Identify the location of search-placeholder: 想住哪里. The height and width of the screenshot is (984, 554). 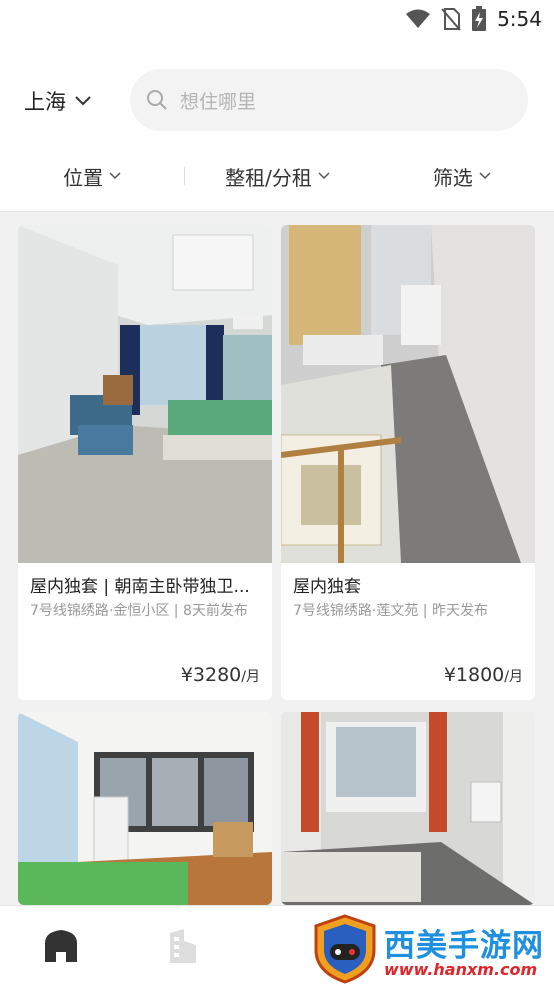
(218, 101).